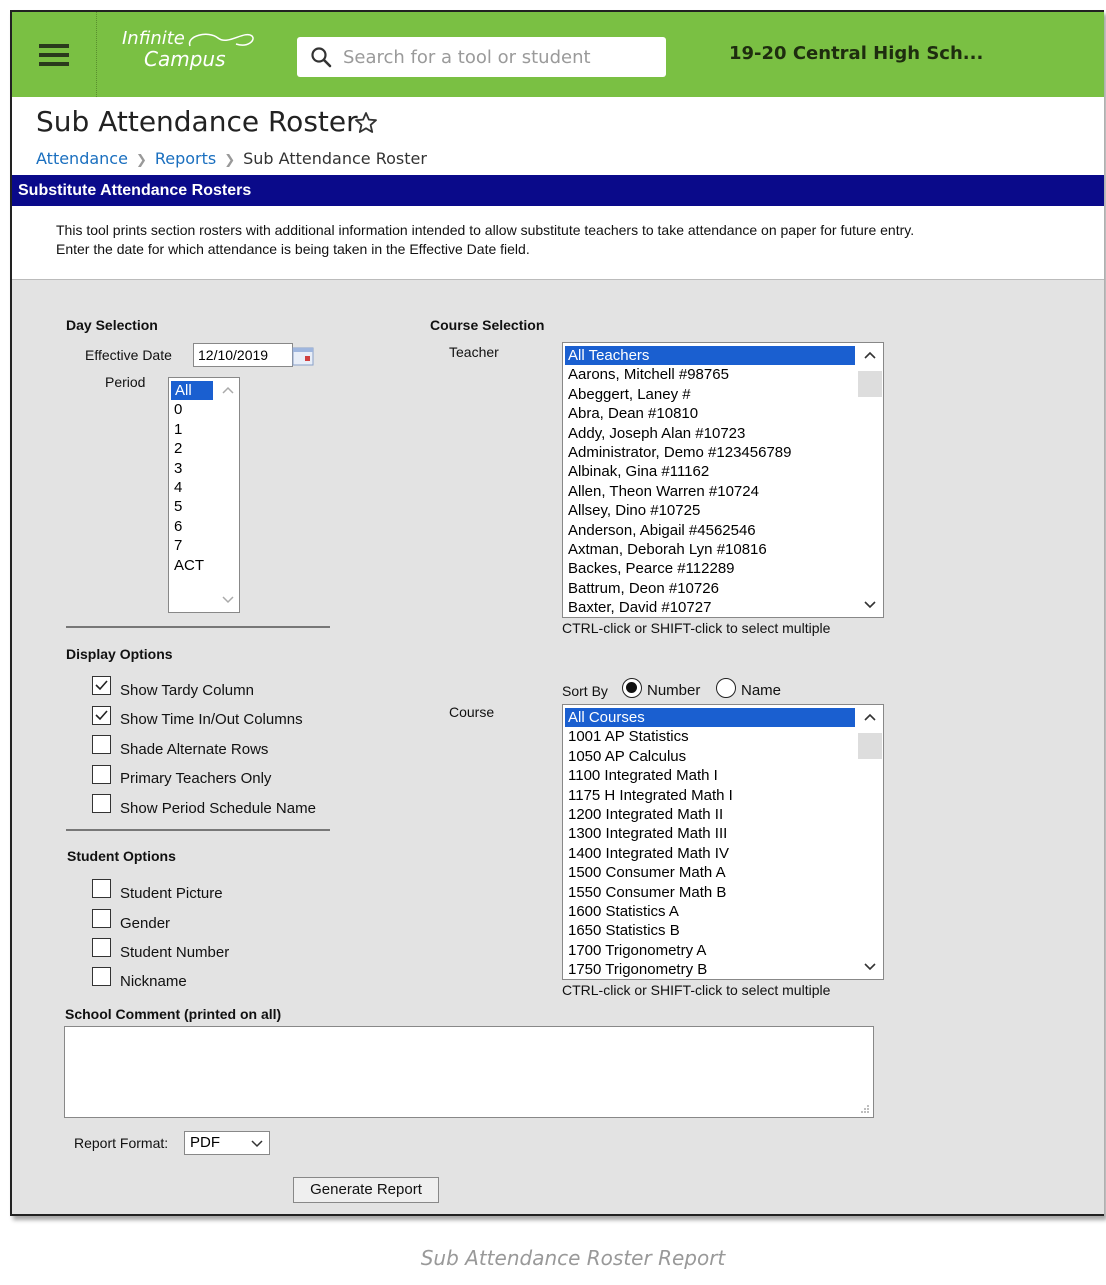 The image size is (1106, 1285). Describe the element at coordinates (303, 356) in the screenshot. I see `calendar-icon` at that location.